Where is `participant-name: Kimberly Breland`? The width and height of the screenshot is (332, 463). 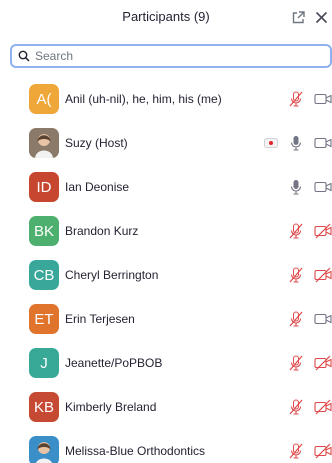 participant-name: Kimberly Breland is located at coordinates (111, 407).